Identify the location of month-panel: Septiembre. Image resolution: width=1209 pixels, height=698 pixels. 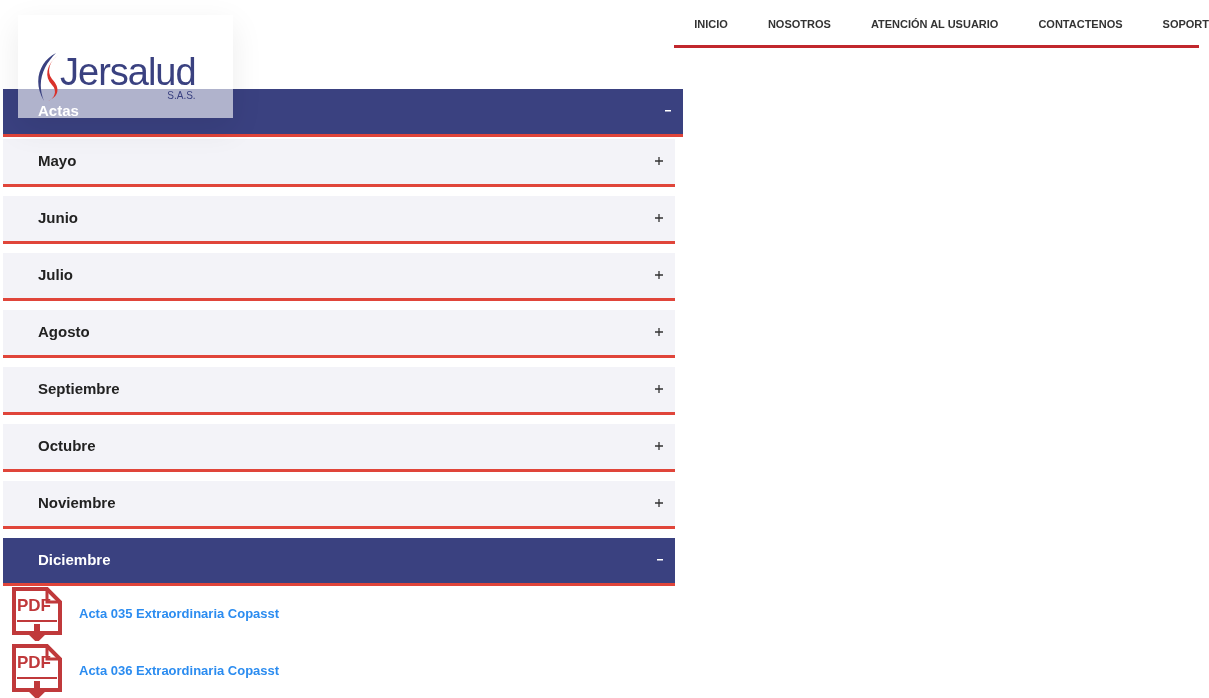
(339, 390).